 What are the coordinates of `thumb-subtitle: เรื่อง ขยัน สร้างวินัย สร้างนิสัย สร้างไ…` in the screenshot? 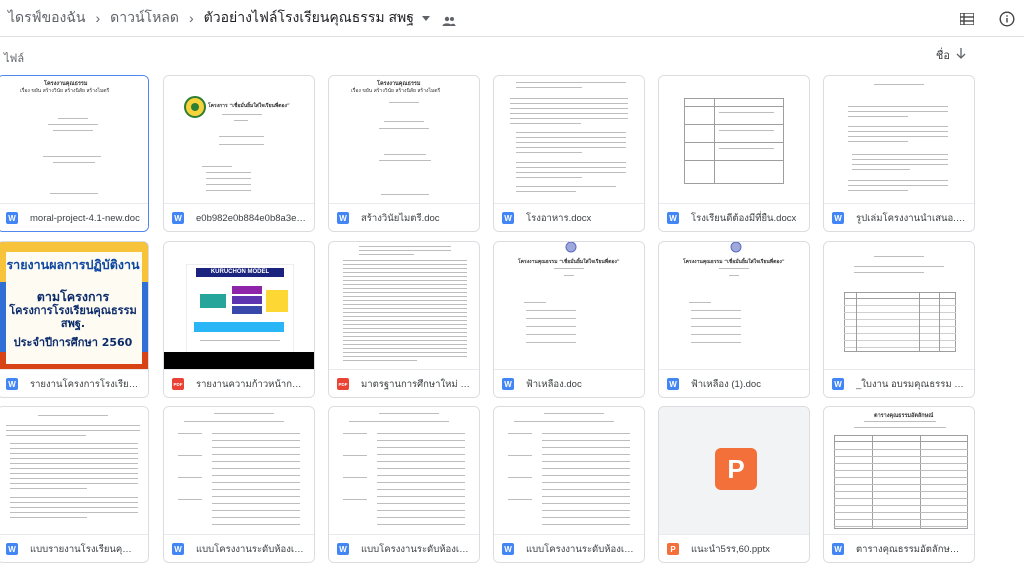 It's located at (396, 91).